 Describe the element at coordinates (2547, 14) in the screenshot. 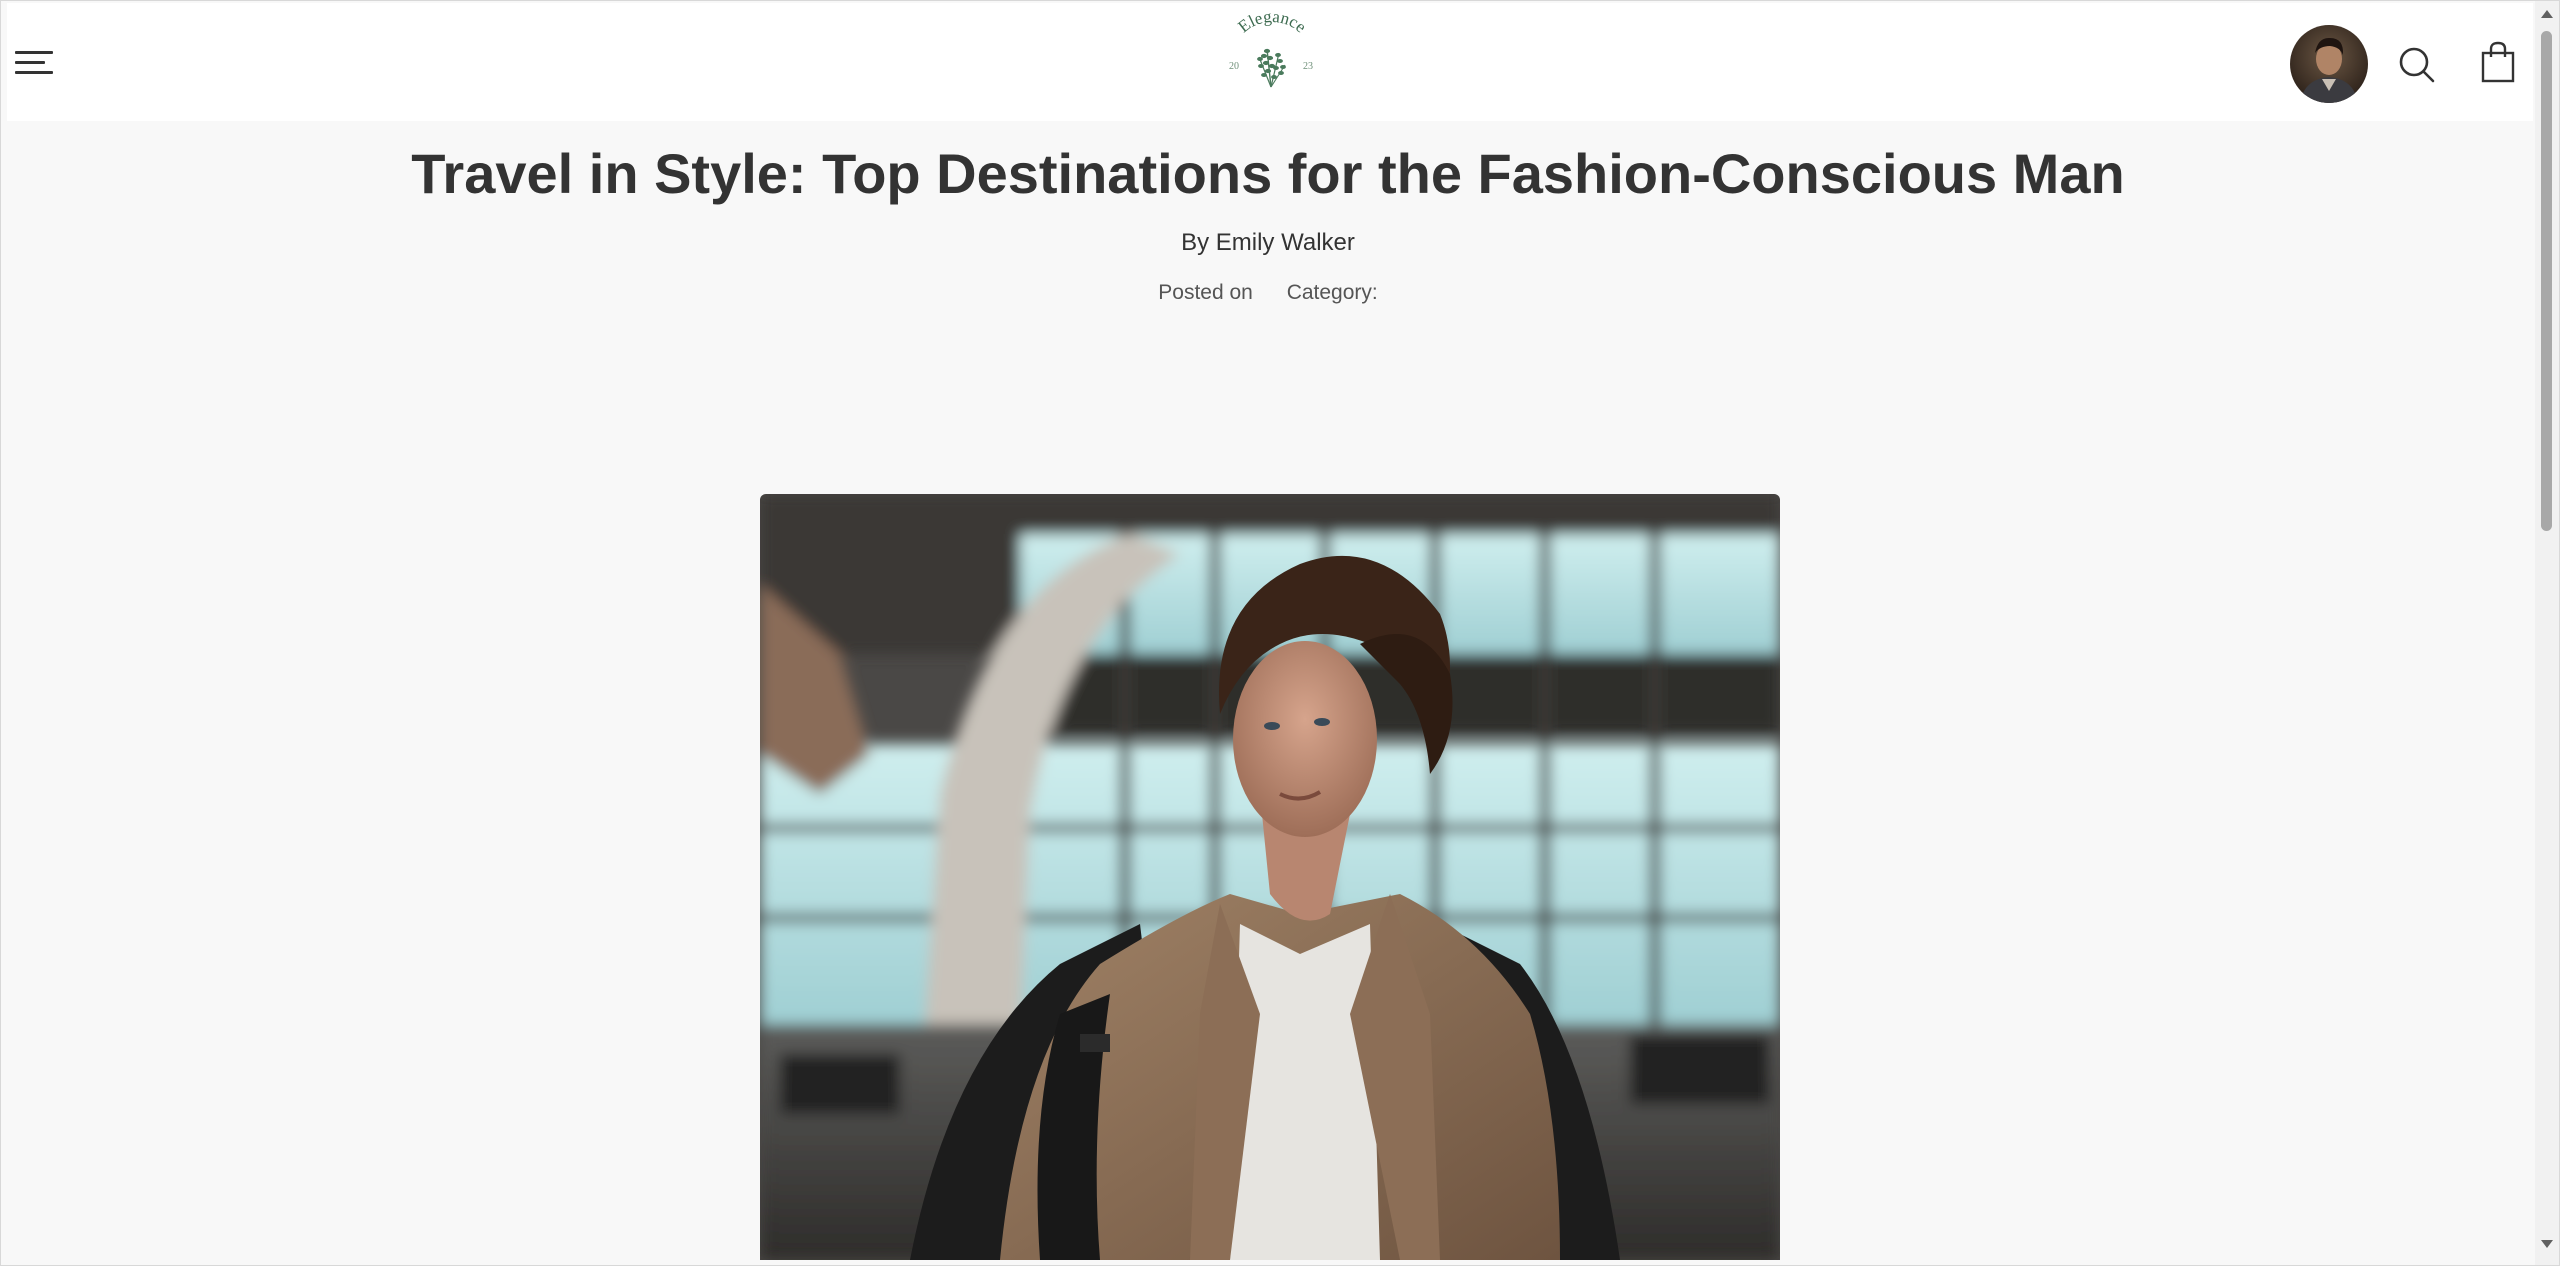

I see `scroll-up-arrow-icon` at that location.